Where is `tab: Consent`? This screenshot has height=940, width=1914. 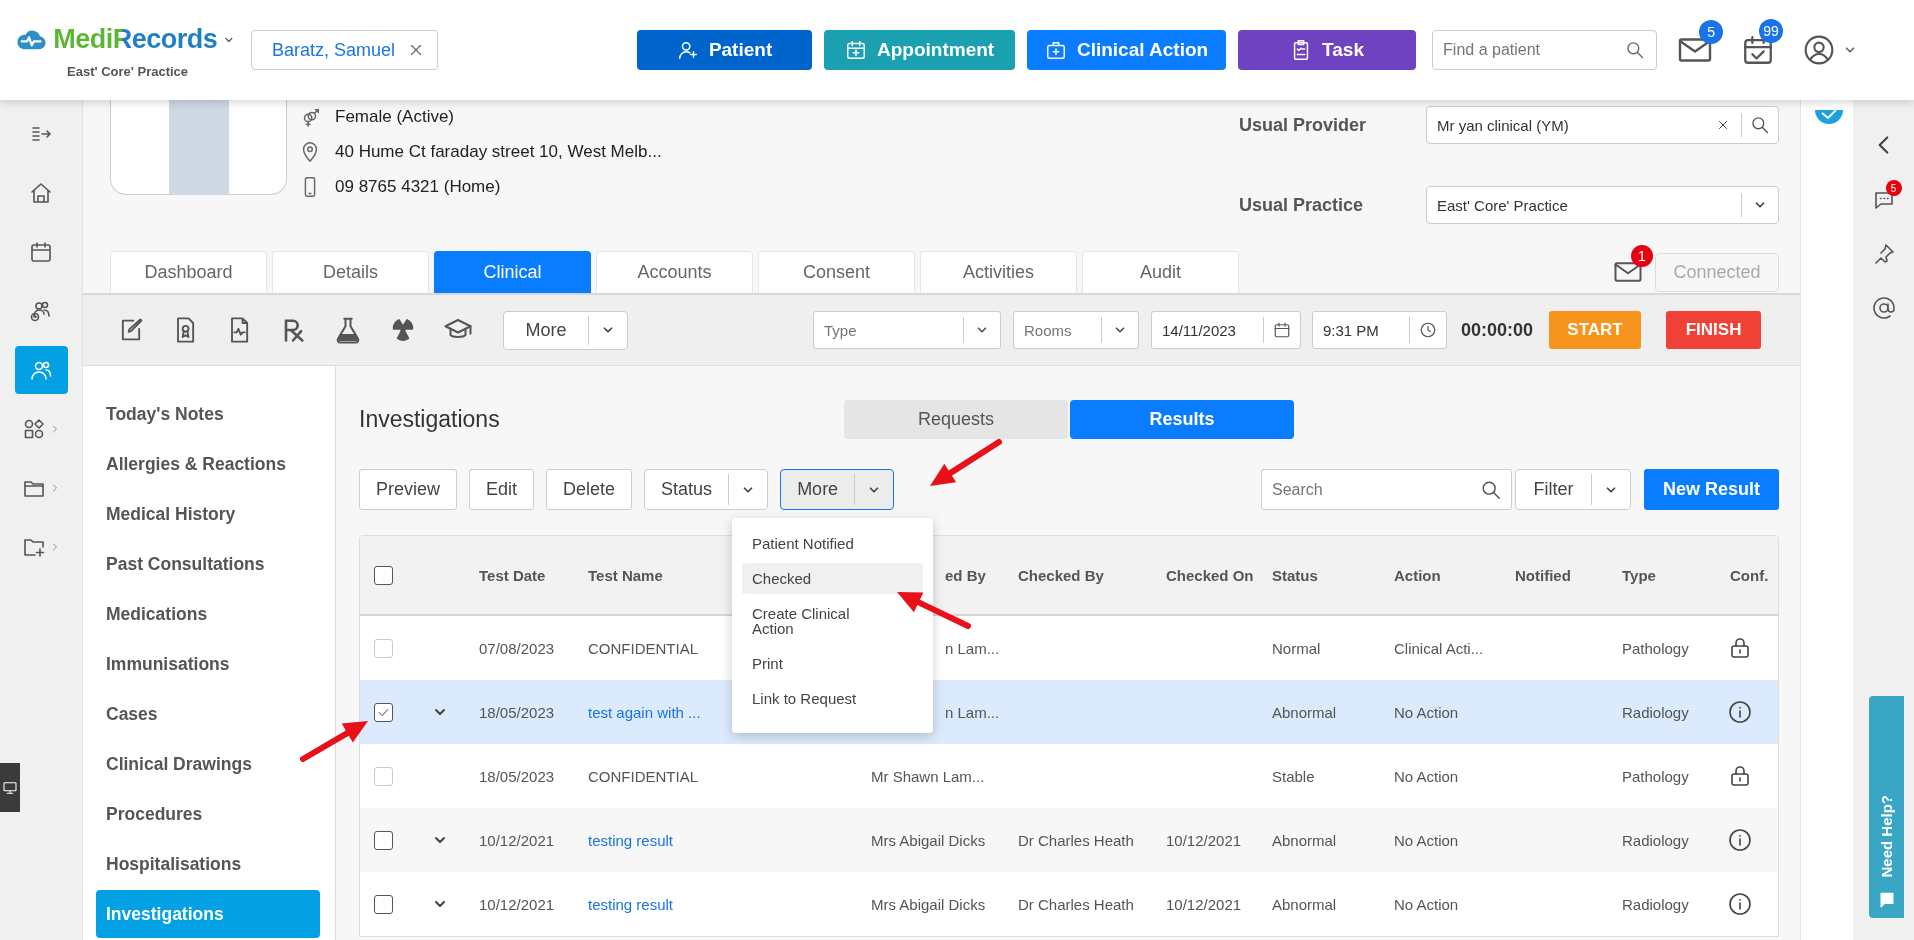 tab: Consent is located at coordinates (836, 272).